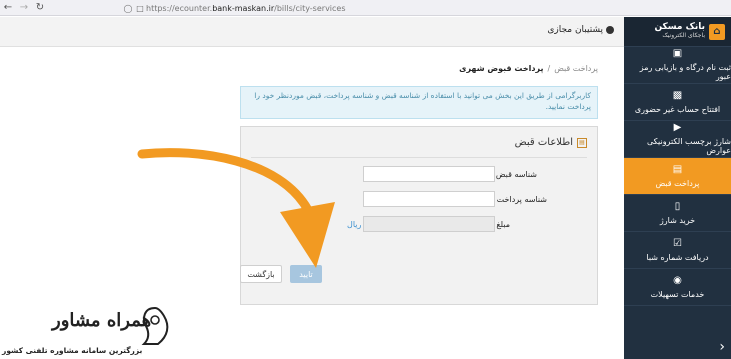 This screenshot has height=359, width=731. What do you see at coordinates (677, 257) in the screenshot?
I see `sidebar-item-label: دریافت شماره شبا` at bounding box center [677, 257].